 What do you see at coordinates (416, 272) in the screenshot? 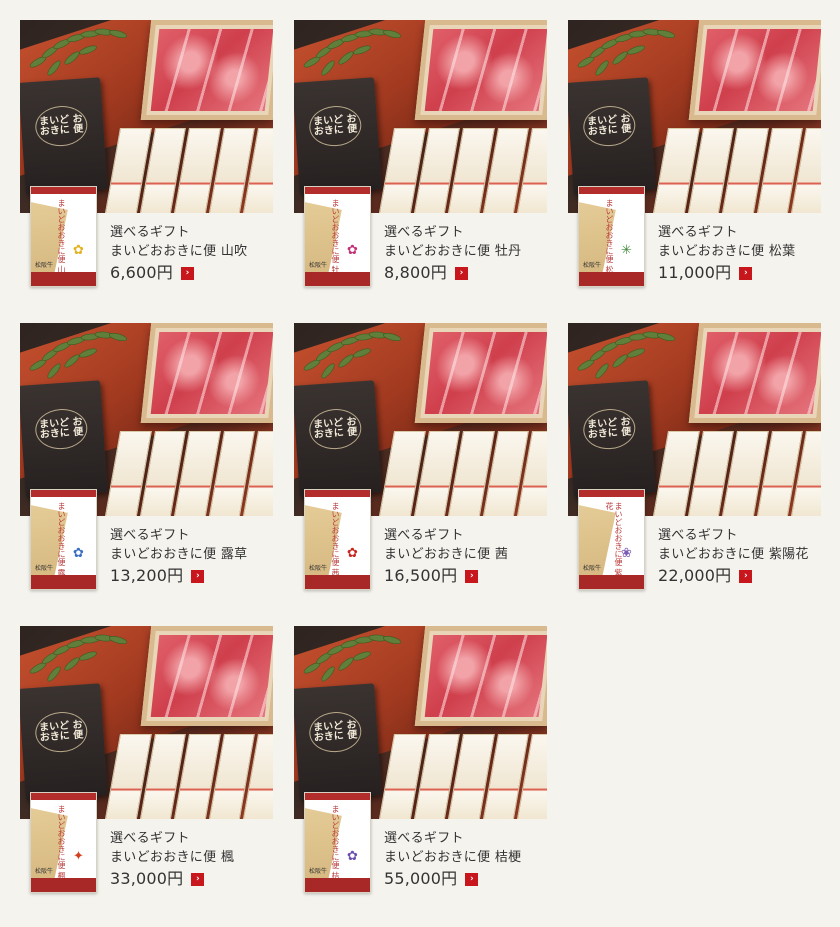
I see `product-price: 8,800円` at bounding box center [416, 272].